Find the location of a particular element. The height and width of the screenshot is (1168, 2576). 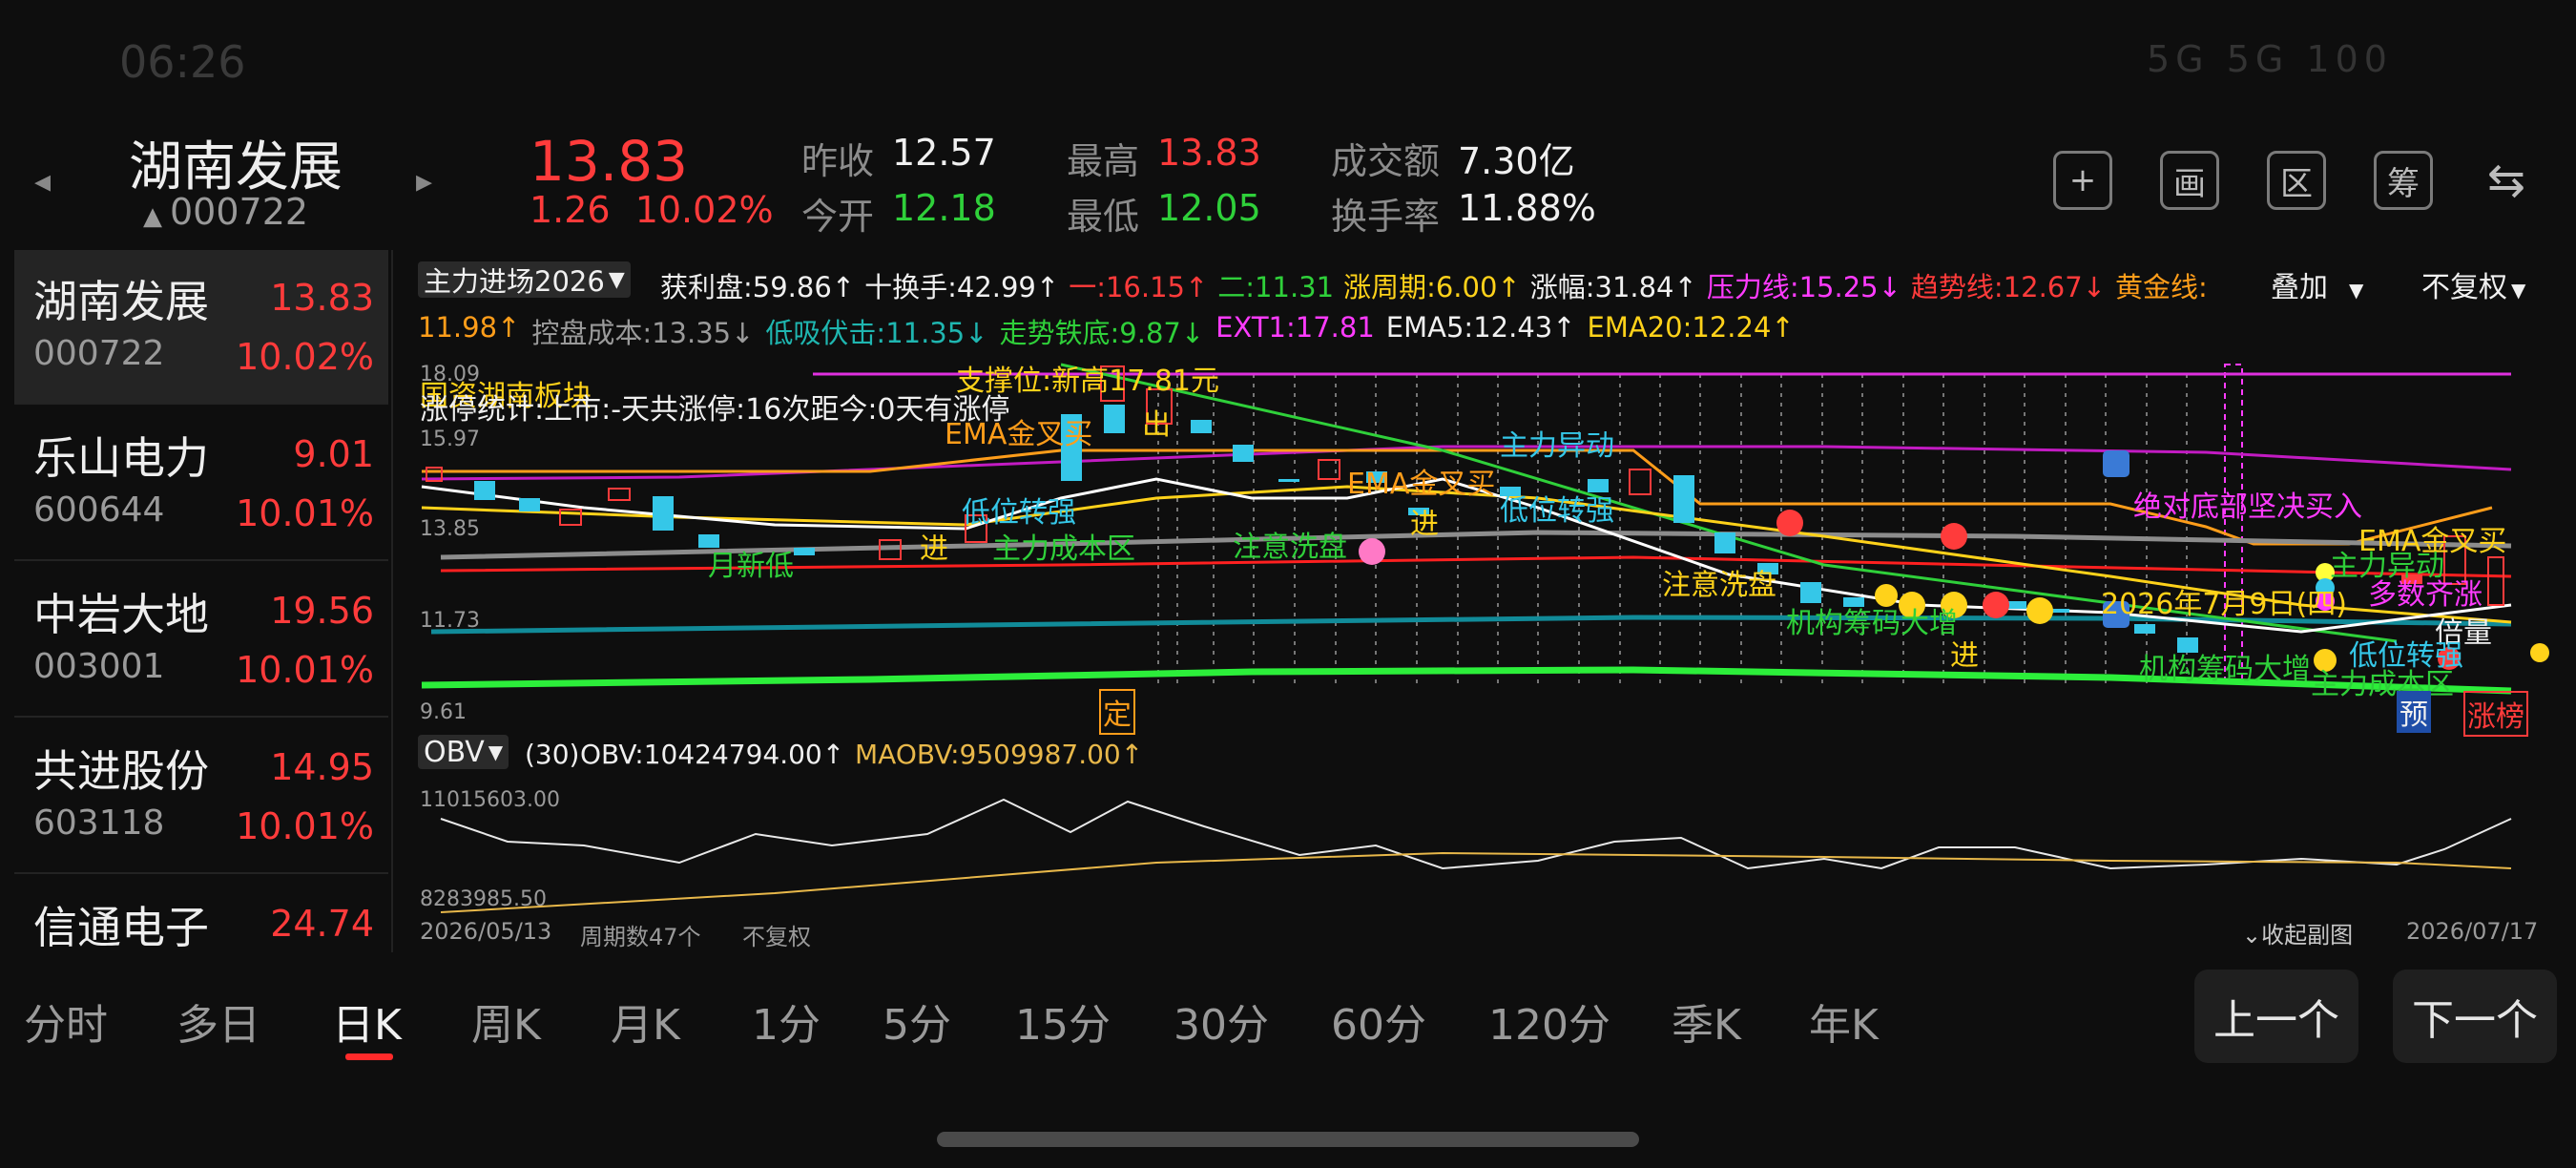

indicator-value: EMA5:12.43↑ is located at coordinates (1480, 328).